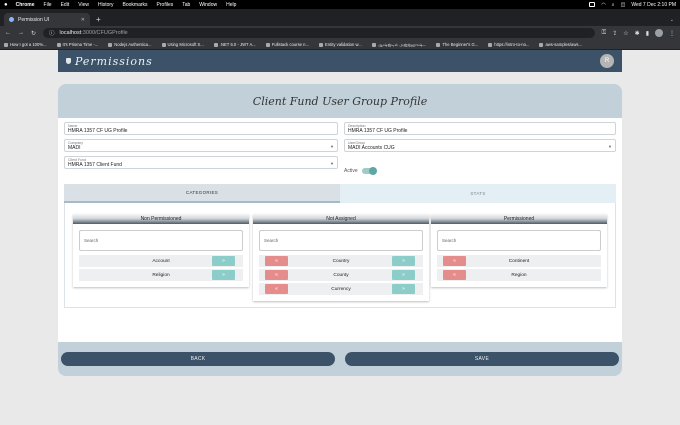  Describe the element at coordinates (8, 33) in the screenshot. I see `back-arrow-icon: ←` at that location.